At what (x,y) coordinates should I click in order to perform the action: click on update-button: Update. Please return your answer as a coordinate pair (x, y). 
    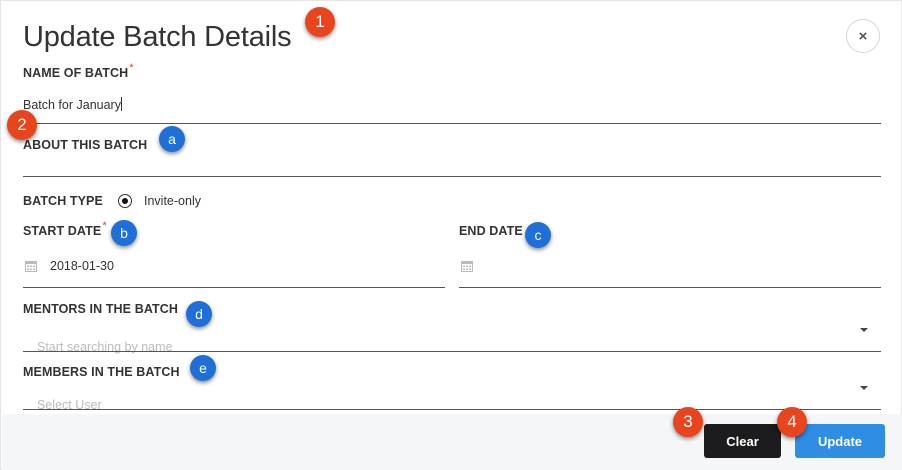
    Looking at the image, I should click on (840, 441).